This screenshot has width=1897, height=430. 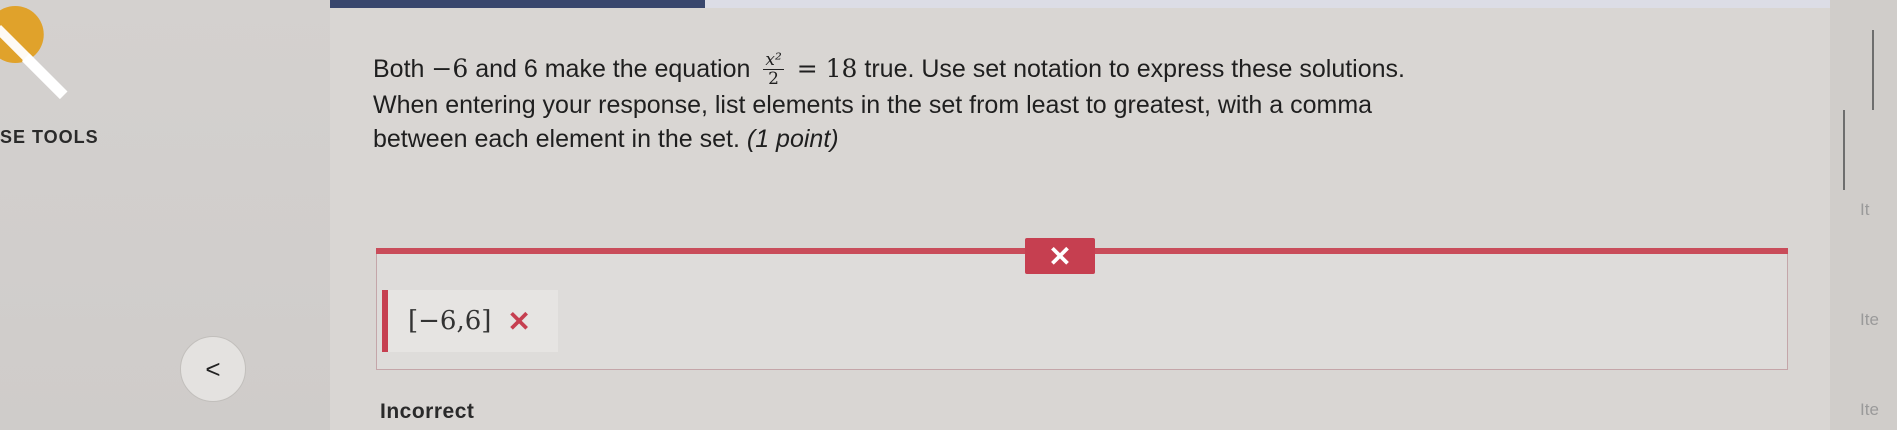 I want to click on tools-label: SE TOOLS, so click(x=49, y=137).